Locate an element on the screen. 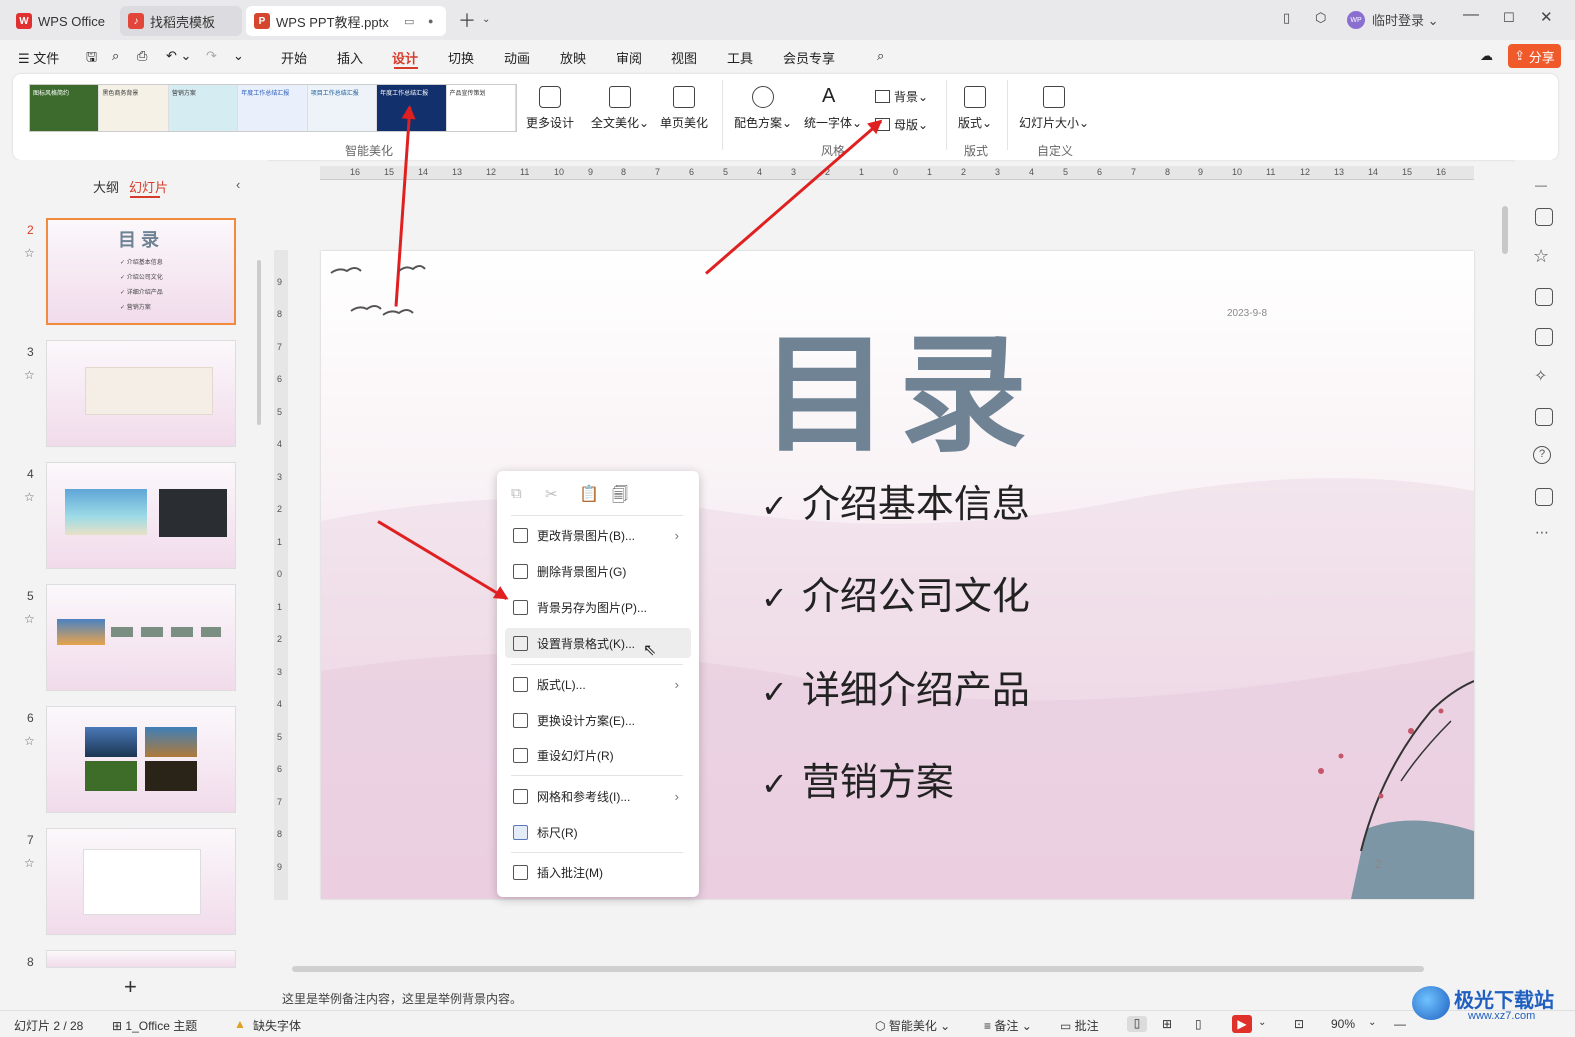 The height and width of the screenshot is (1037, 1575). menu-design: 设计 is located at coordinates (405, 57).